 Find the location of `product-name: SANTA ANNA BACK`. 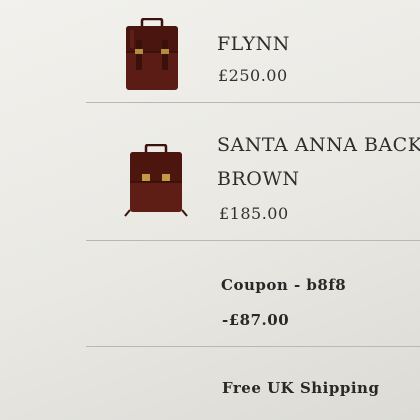

product-name: SANTA ANNA BACK is located at coordinates (318, 145).